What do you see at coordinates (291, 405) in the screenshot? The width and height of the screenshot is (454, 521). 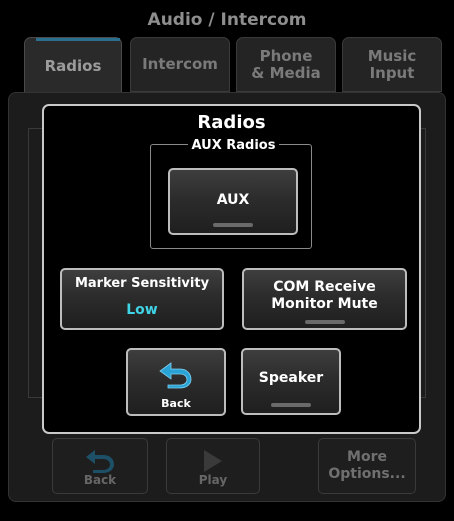 I see `speaker-status-indicator` at bounding box center [291, 405].